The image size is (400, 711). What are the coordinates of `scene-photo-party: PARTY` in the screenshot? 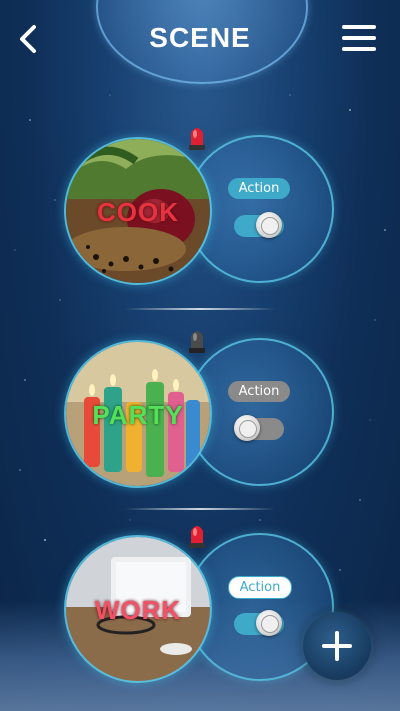 It's located at (138, 414).